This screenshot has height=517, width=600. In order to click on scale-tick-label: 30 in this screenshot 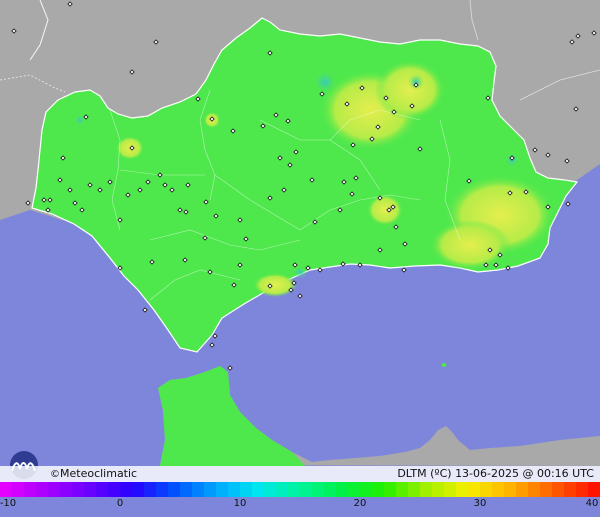, I will do `click(480, 503)`.